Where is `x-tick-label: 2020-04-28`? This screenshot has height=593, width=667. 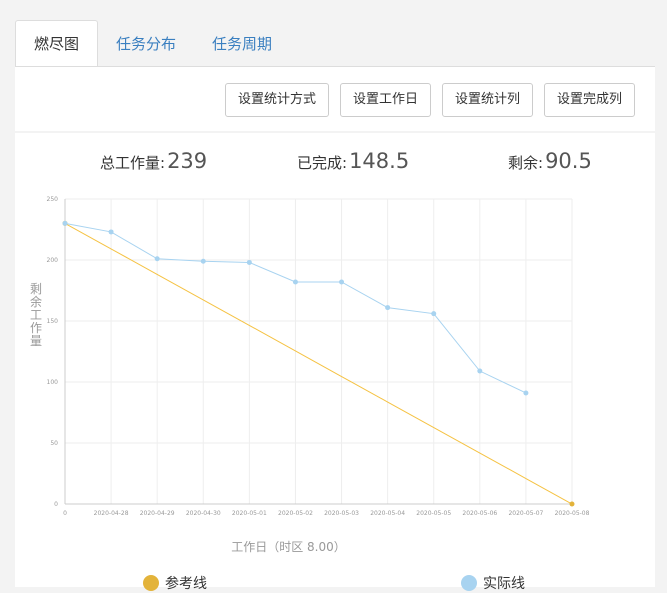 x-tick-label: 2020-04-28 is located at coordinates (111, 513).